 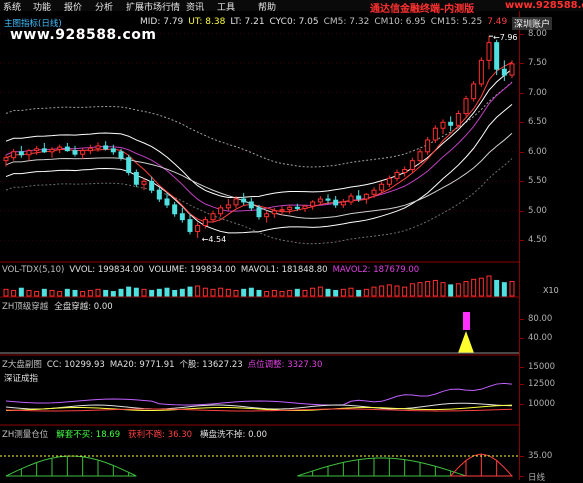 I want to click on pos-title-item-2: 获利不跑: 36.30, so click(x=160, y=435).